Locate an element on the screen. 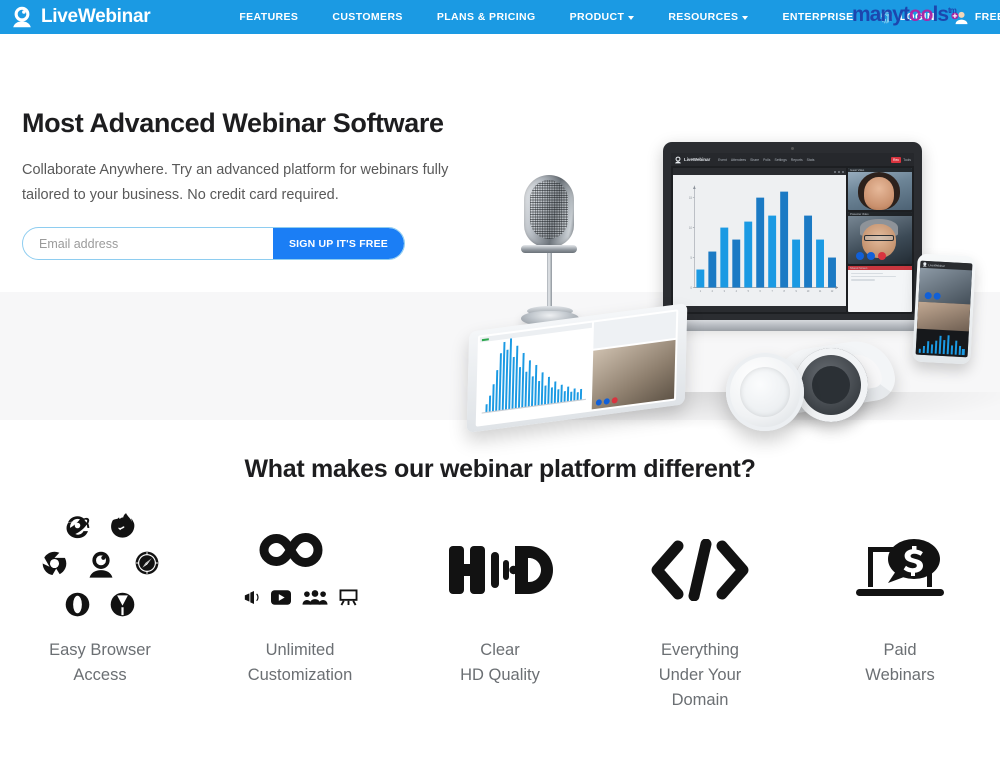  nav-item-plans-pricing: PLANS & PRICING is located at coordinates (486, 17).